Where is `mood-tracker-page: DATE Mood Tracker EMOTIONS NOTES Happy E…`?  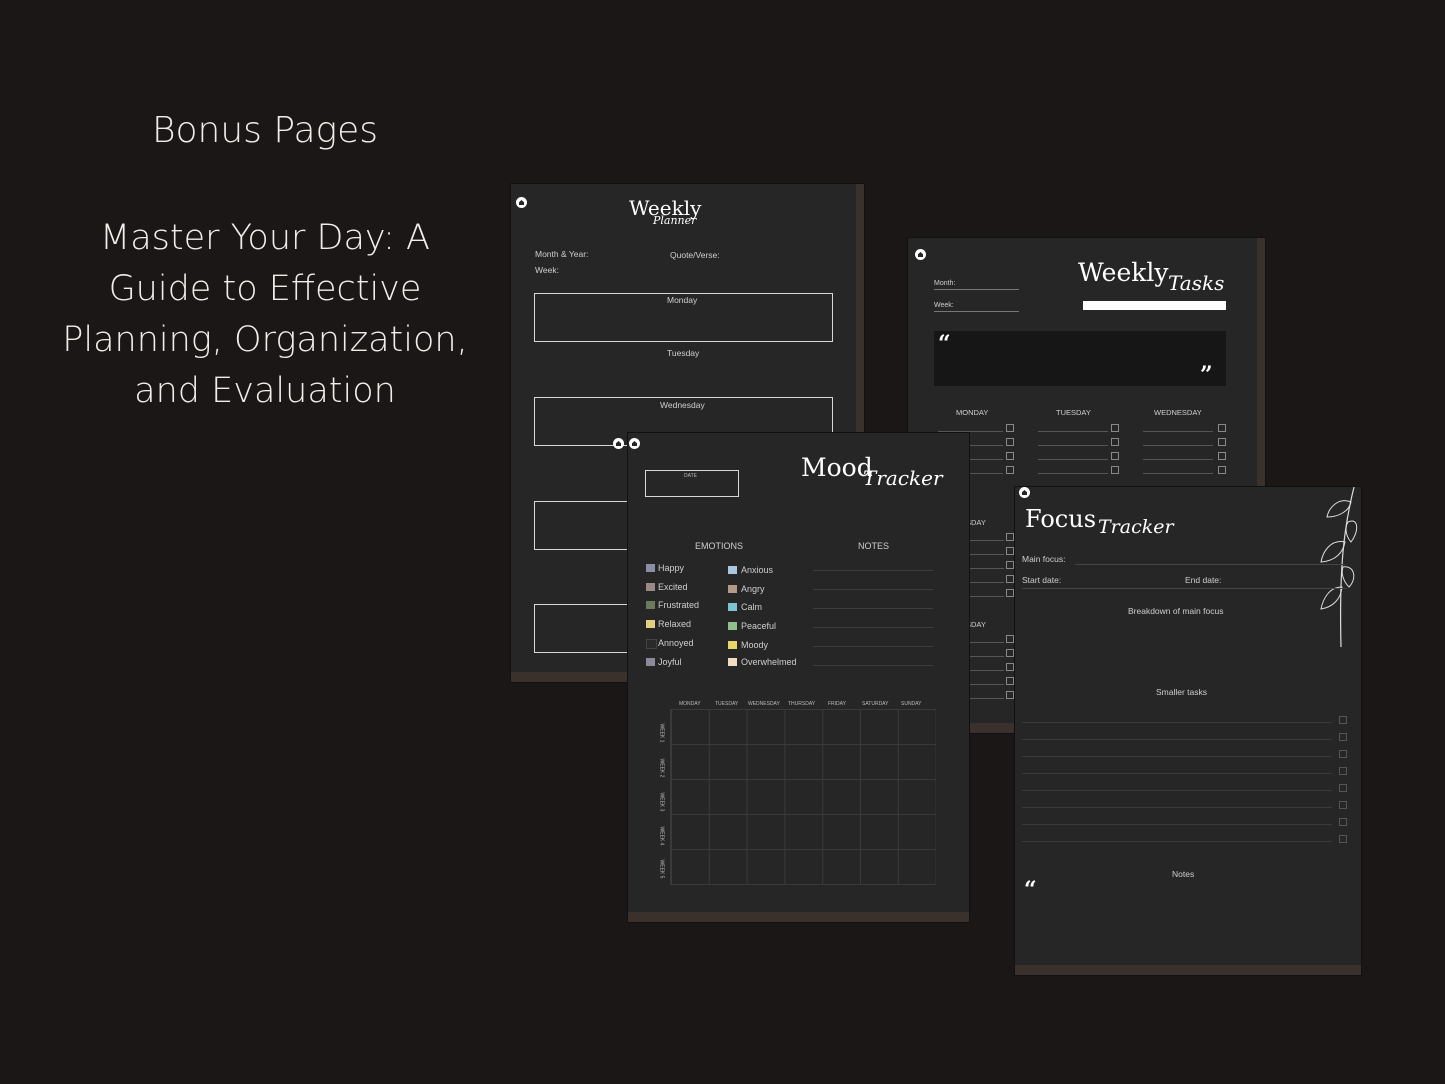
mood-tracker-page: DATE Mood Tracker EMOTIONS NOTES Happy E… is located at coordinates (791, 677).